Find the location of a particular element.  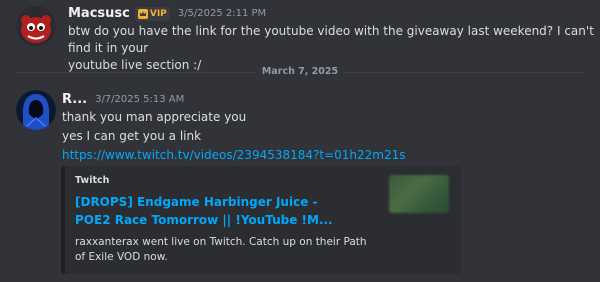

date-divider-label: March 7, 2025 is located at coordinates (300, 71).